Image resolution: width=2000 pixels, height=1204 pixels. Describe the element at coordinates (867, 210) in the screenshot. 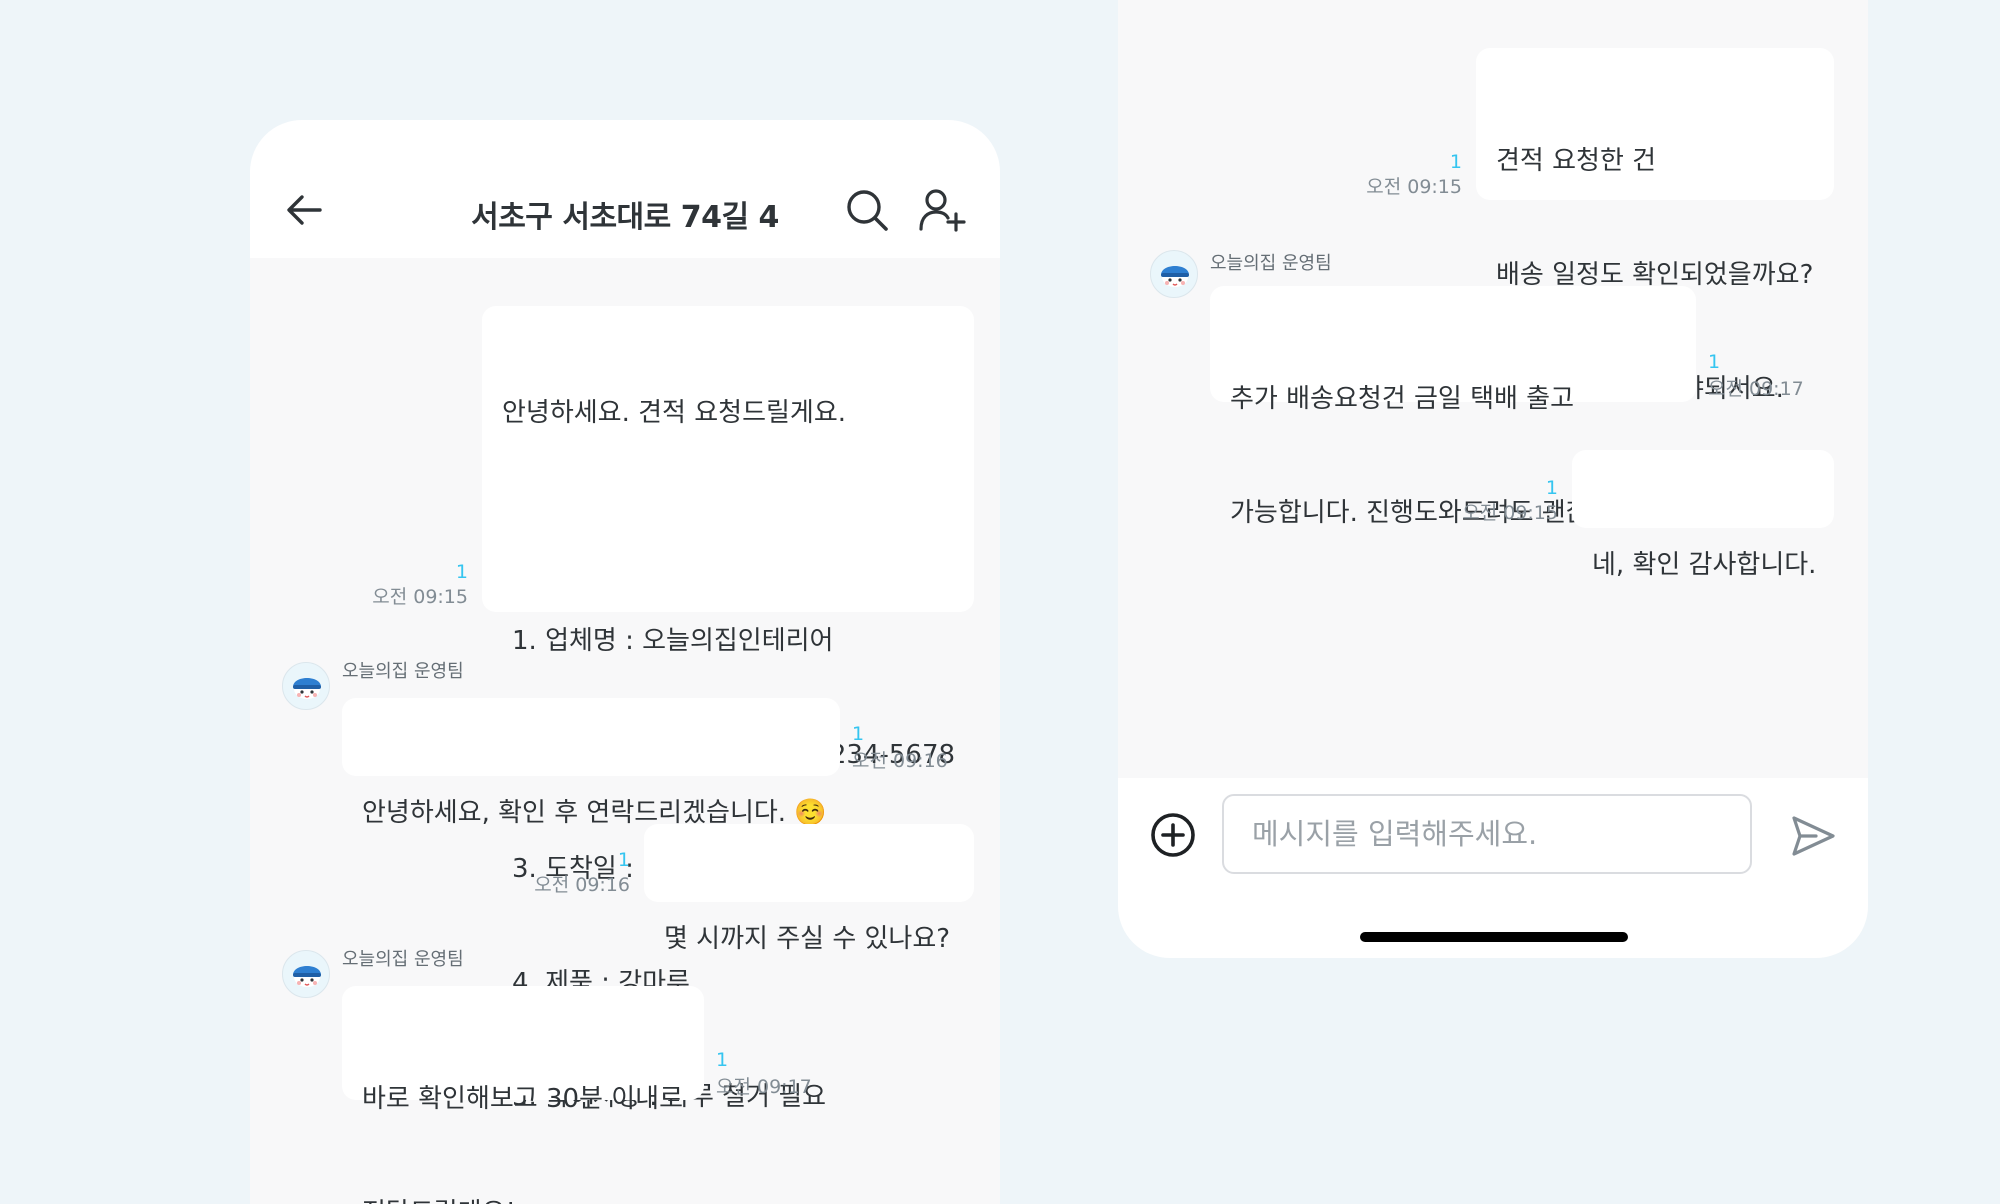

I see `search-icon` at that location.